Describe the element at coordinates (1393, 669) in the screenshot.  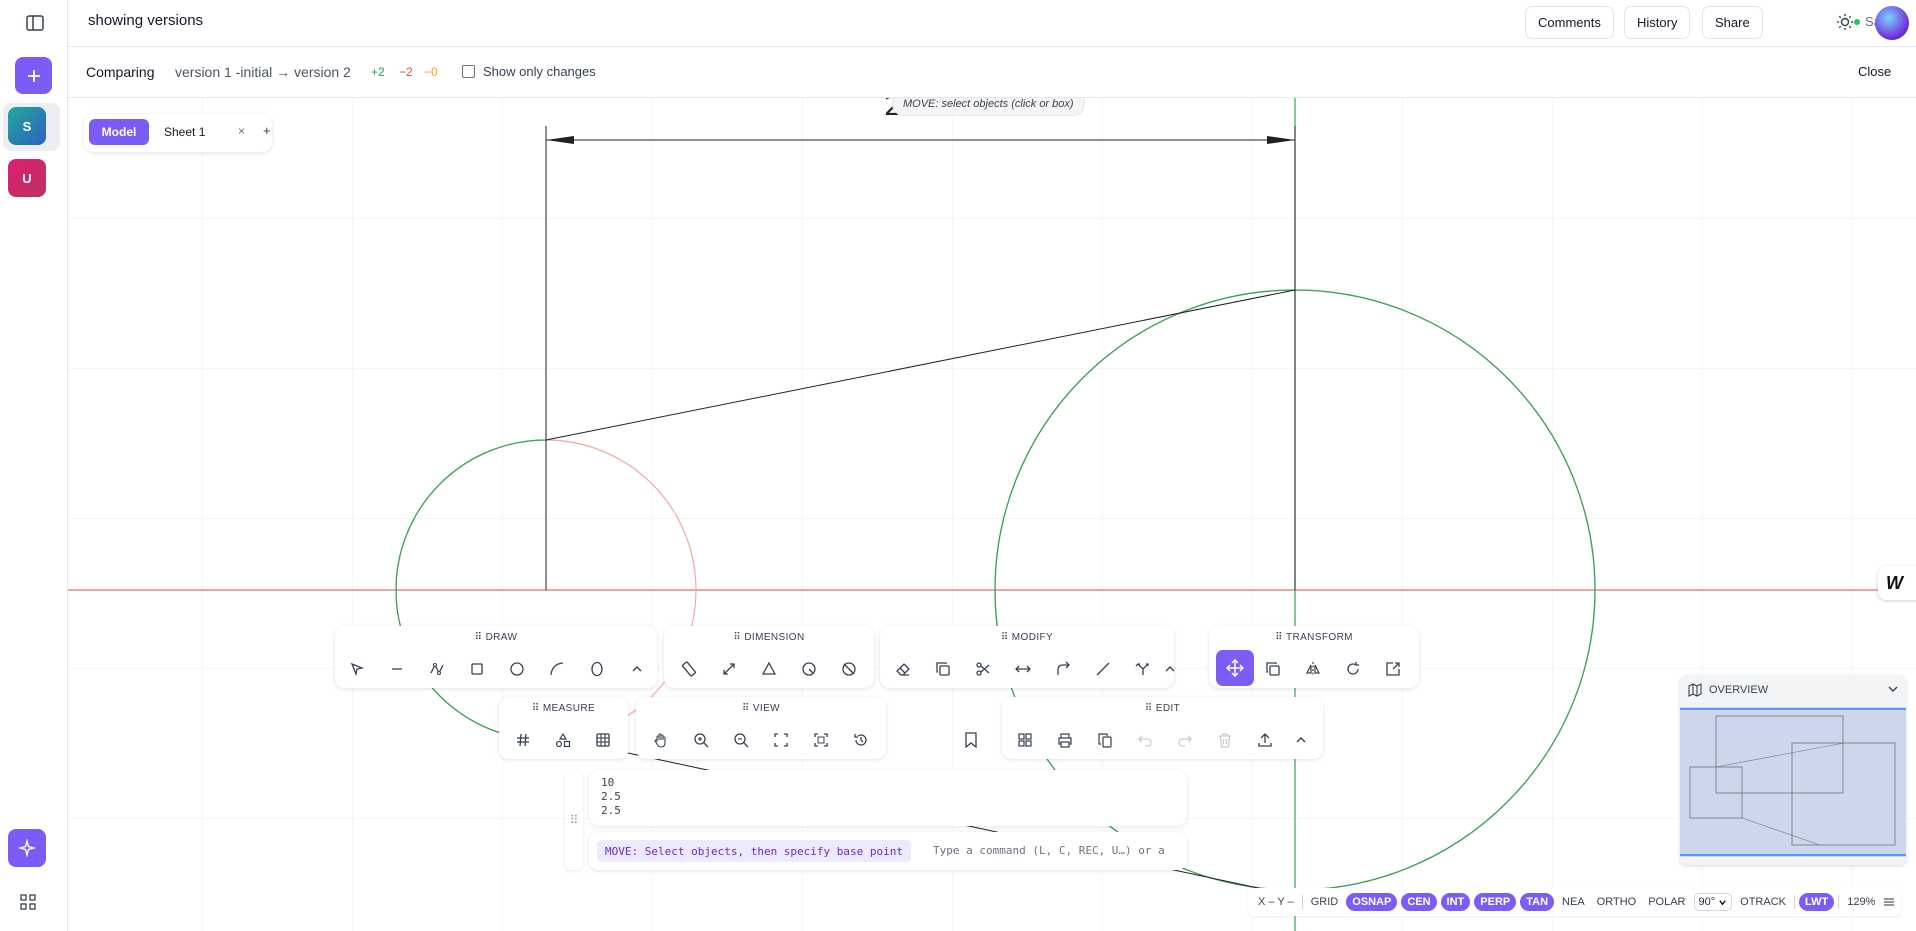
I see `scale-tool-icon` at that location.